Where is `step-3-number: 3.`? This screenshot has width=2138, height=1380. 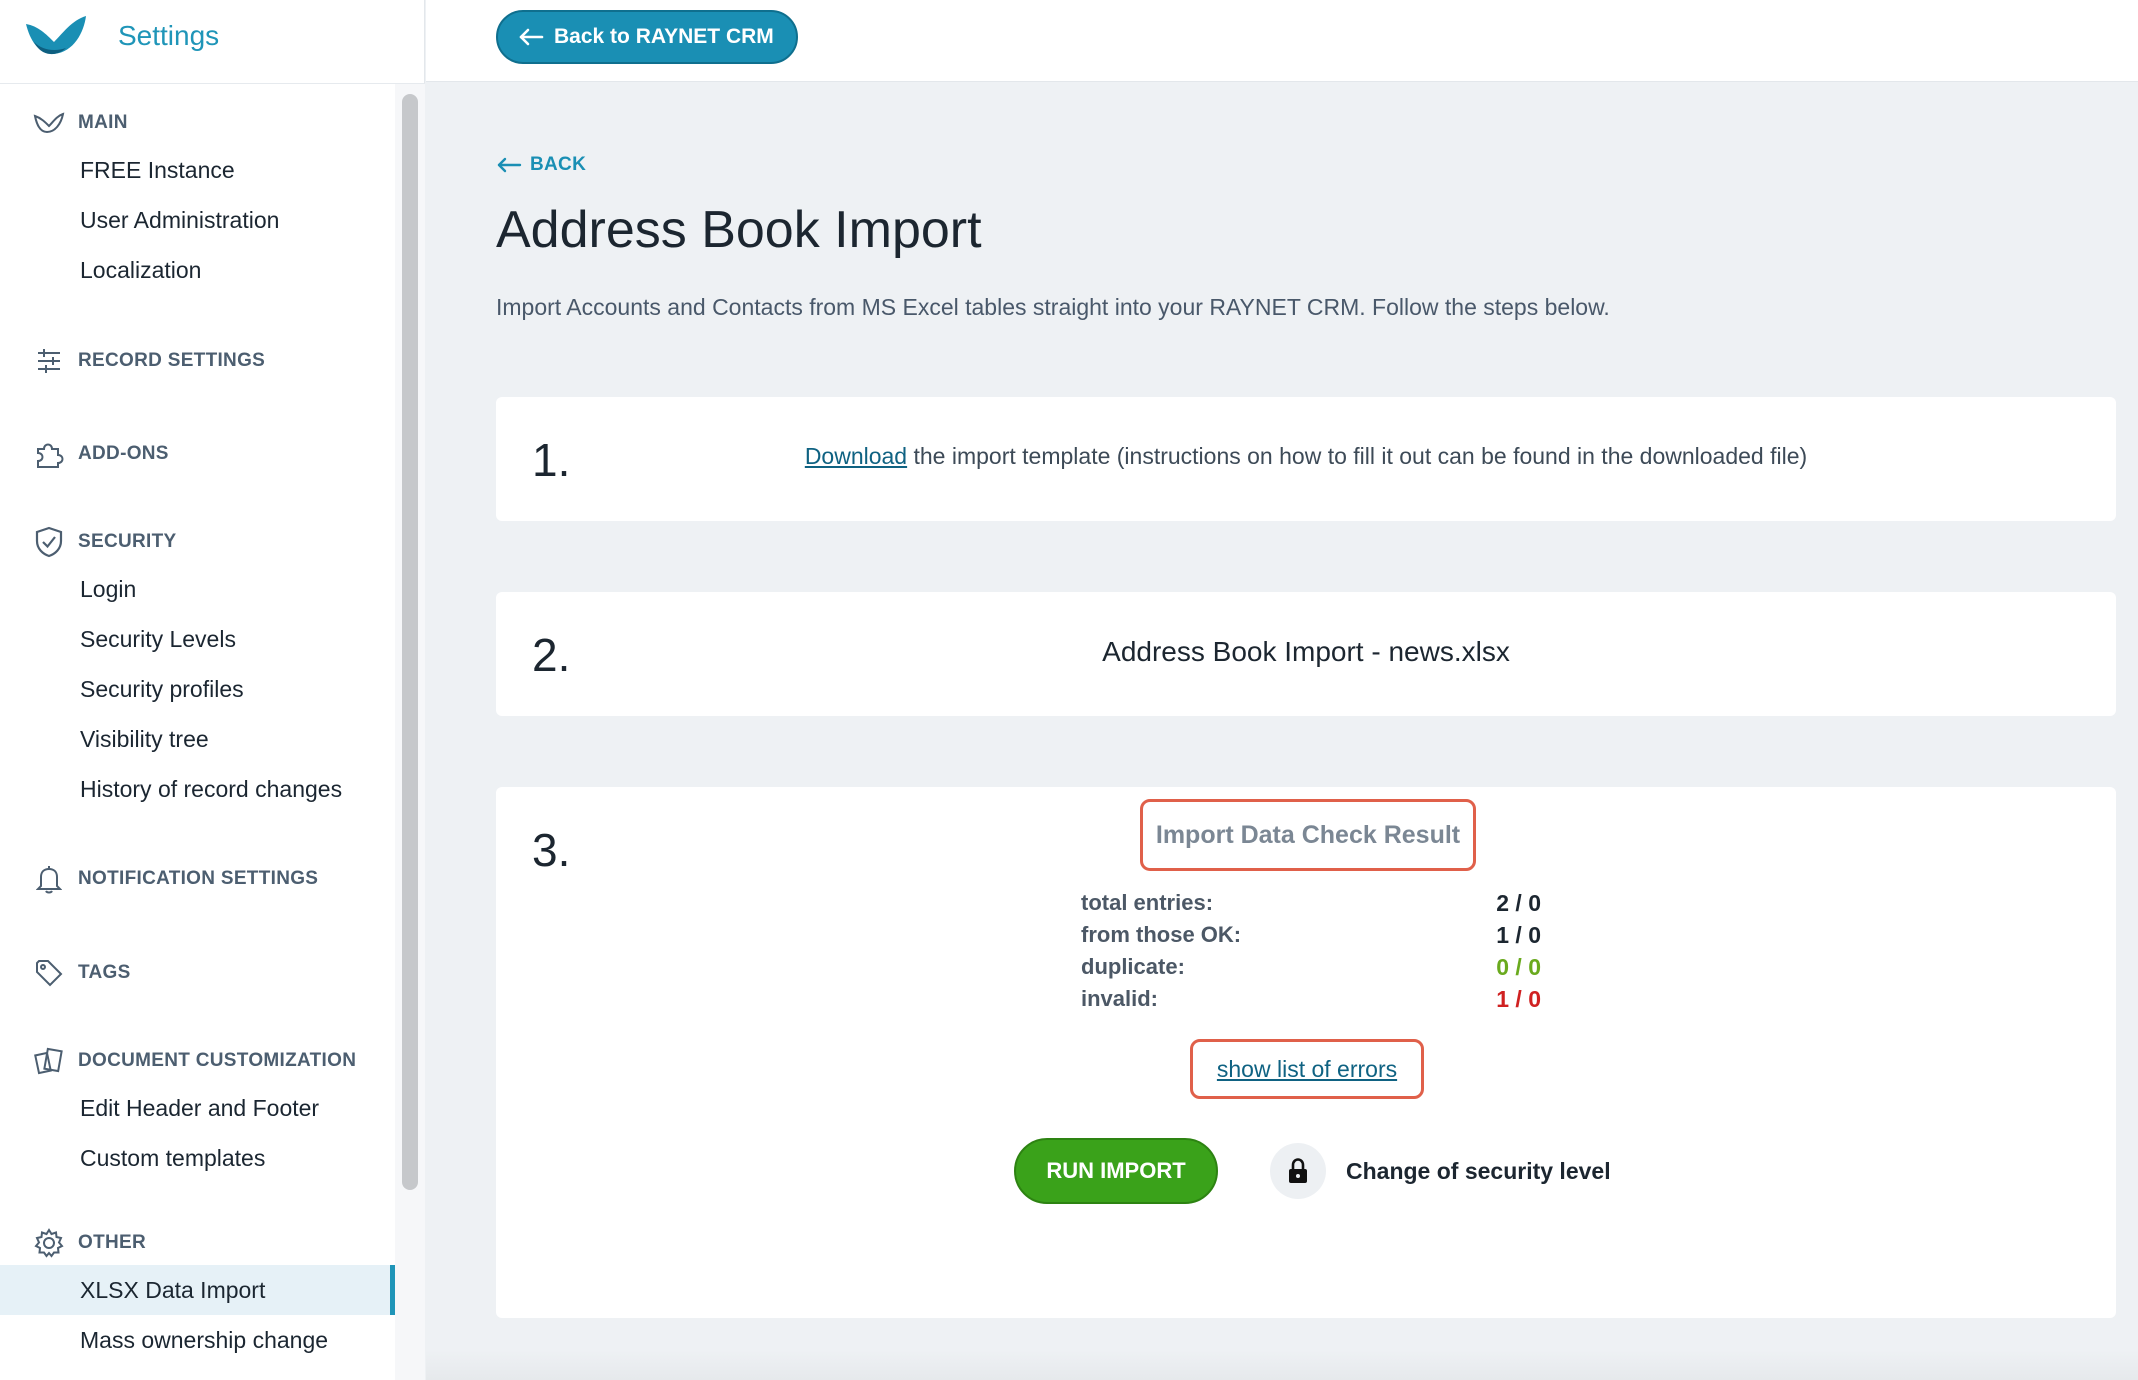 step-3-number: 3. is located at coordinates (551, 850).